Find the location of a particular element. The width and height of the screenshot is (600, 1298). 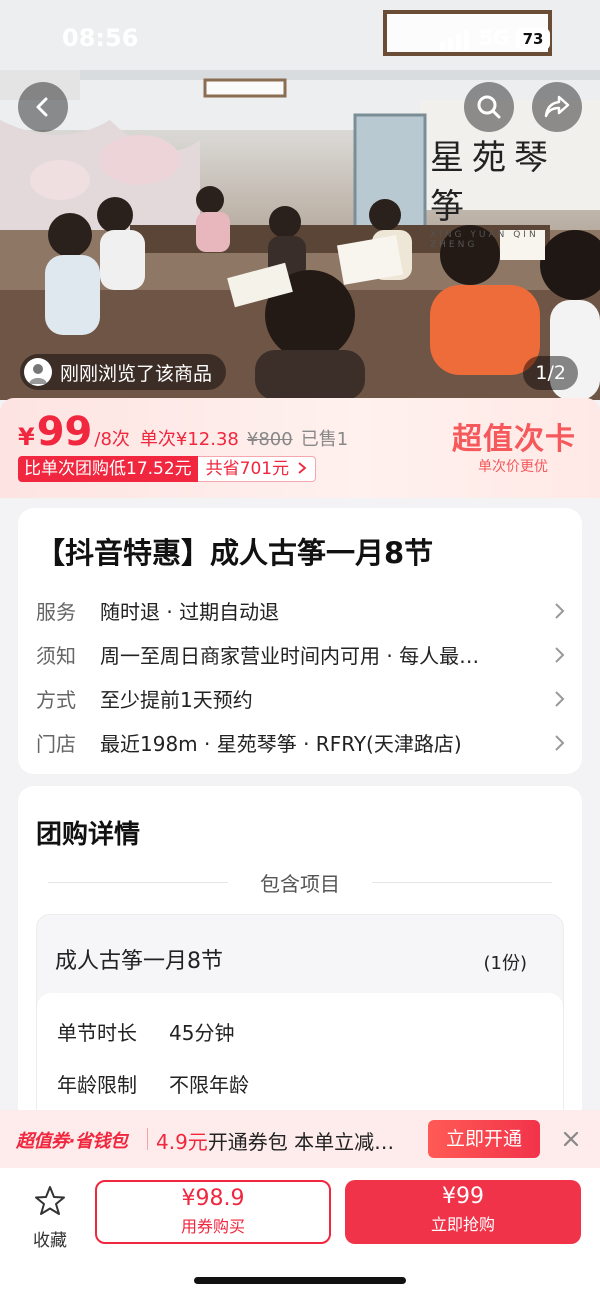

shop-sign: 星苑琴筝 XING YUAN QIN ZHENG is located at coordinates (510, 190).